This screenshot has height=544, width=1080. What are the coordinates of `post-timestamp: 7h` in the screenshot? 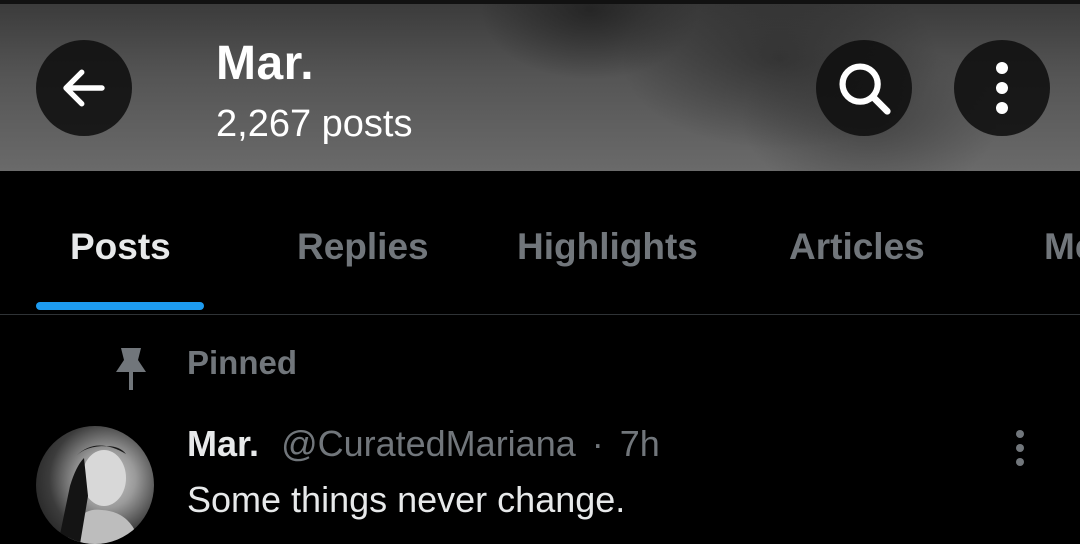 It's located at (640, 443).